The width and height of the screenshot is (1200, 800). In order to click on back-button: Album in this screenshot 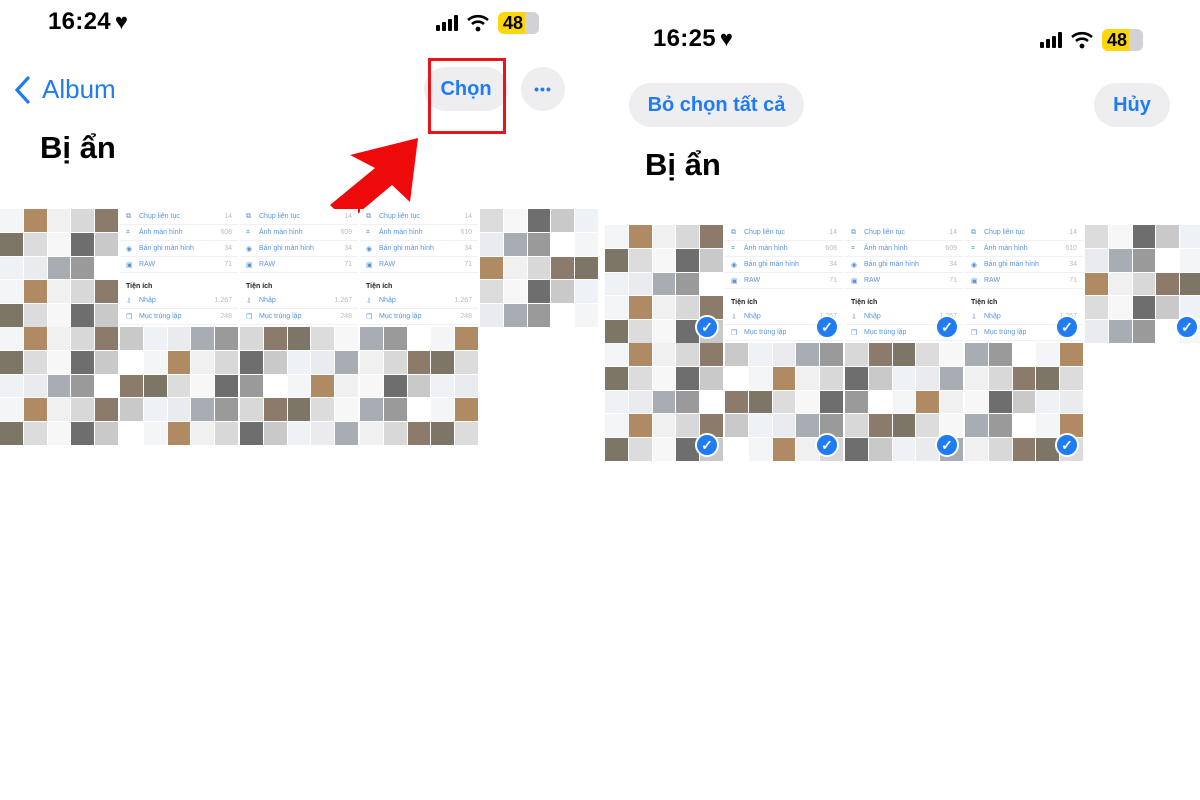, I will do `click(64, 89)`.